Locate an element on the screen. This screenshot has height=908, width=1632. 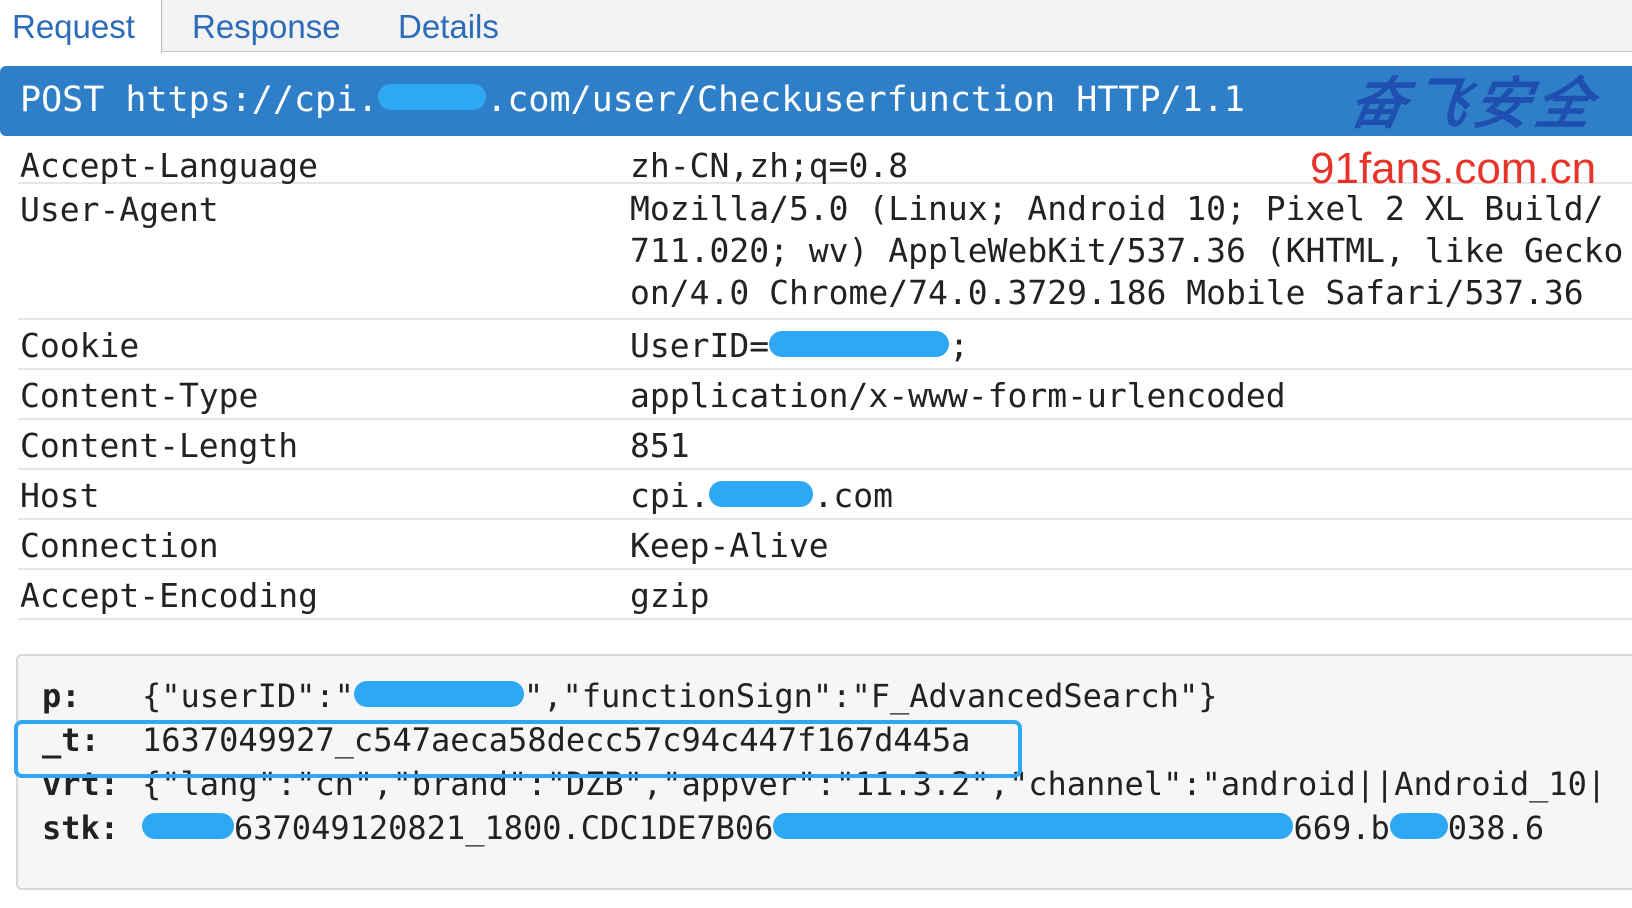
header-name: Accept-Encoding is located at coordinates (169, 595).